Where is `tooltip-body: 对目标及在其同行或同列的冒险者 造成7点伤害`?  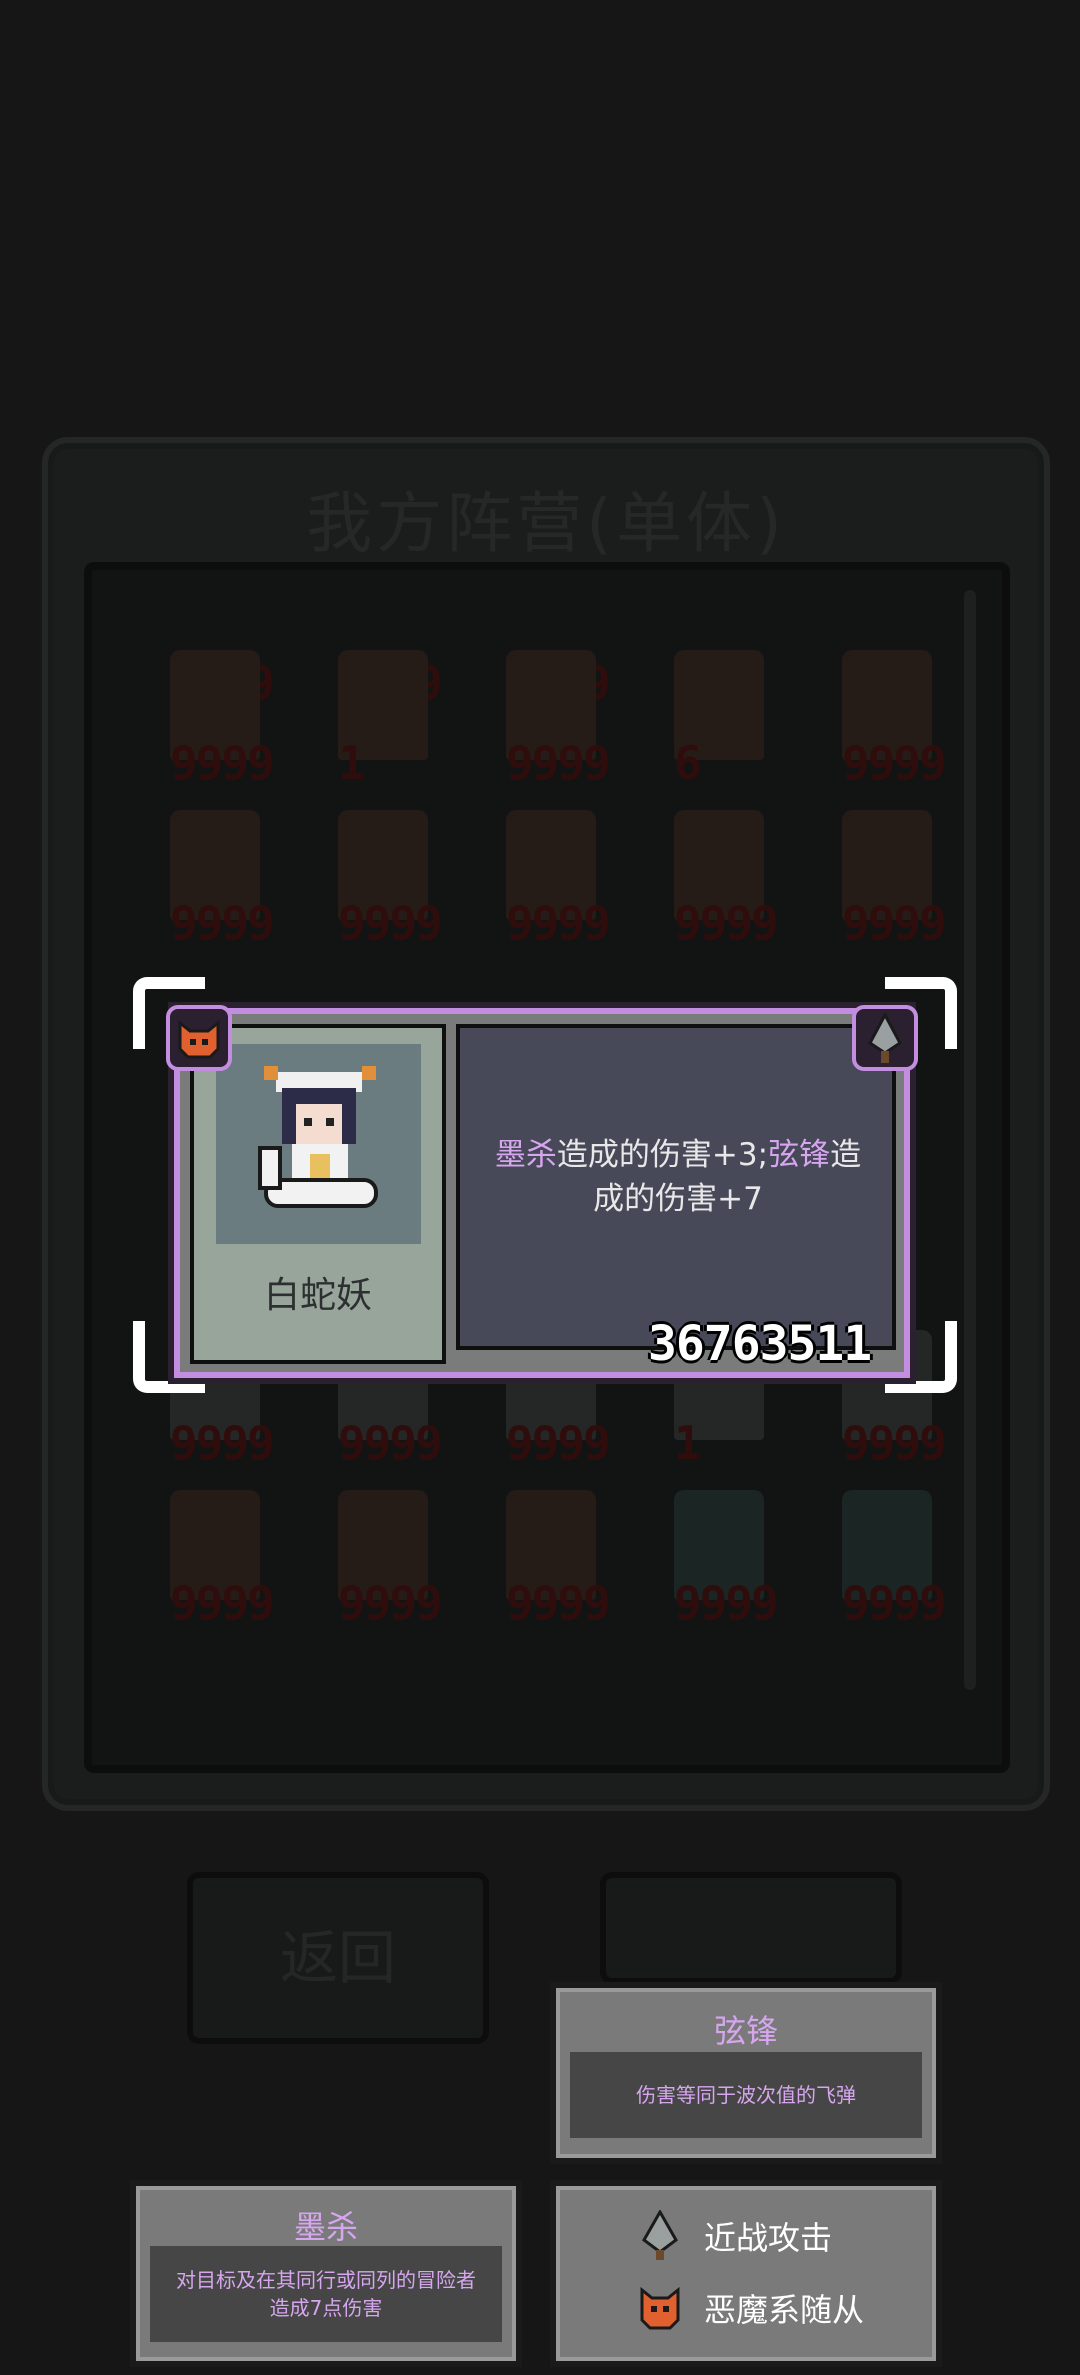
tooltip-body: 对目标及在其同行或同列的冒险者 造成7点伤害 is located at coordinates (326, 2294).